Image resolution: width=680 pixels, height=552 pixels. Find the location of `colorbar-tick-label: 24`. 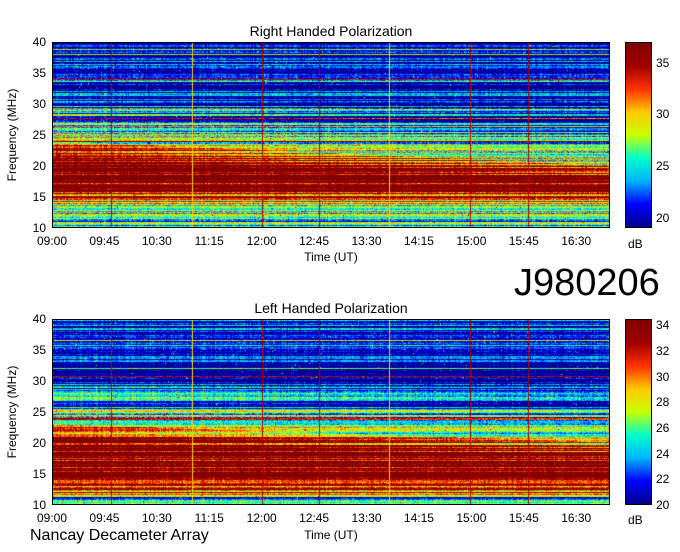

colorbar-tick-label: 24 is located at coordinates (663, 453).